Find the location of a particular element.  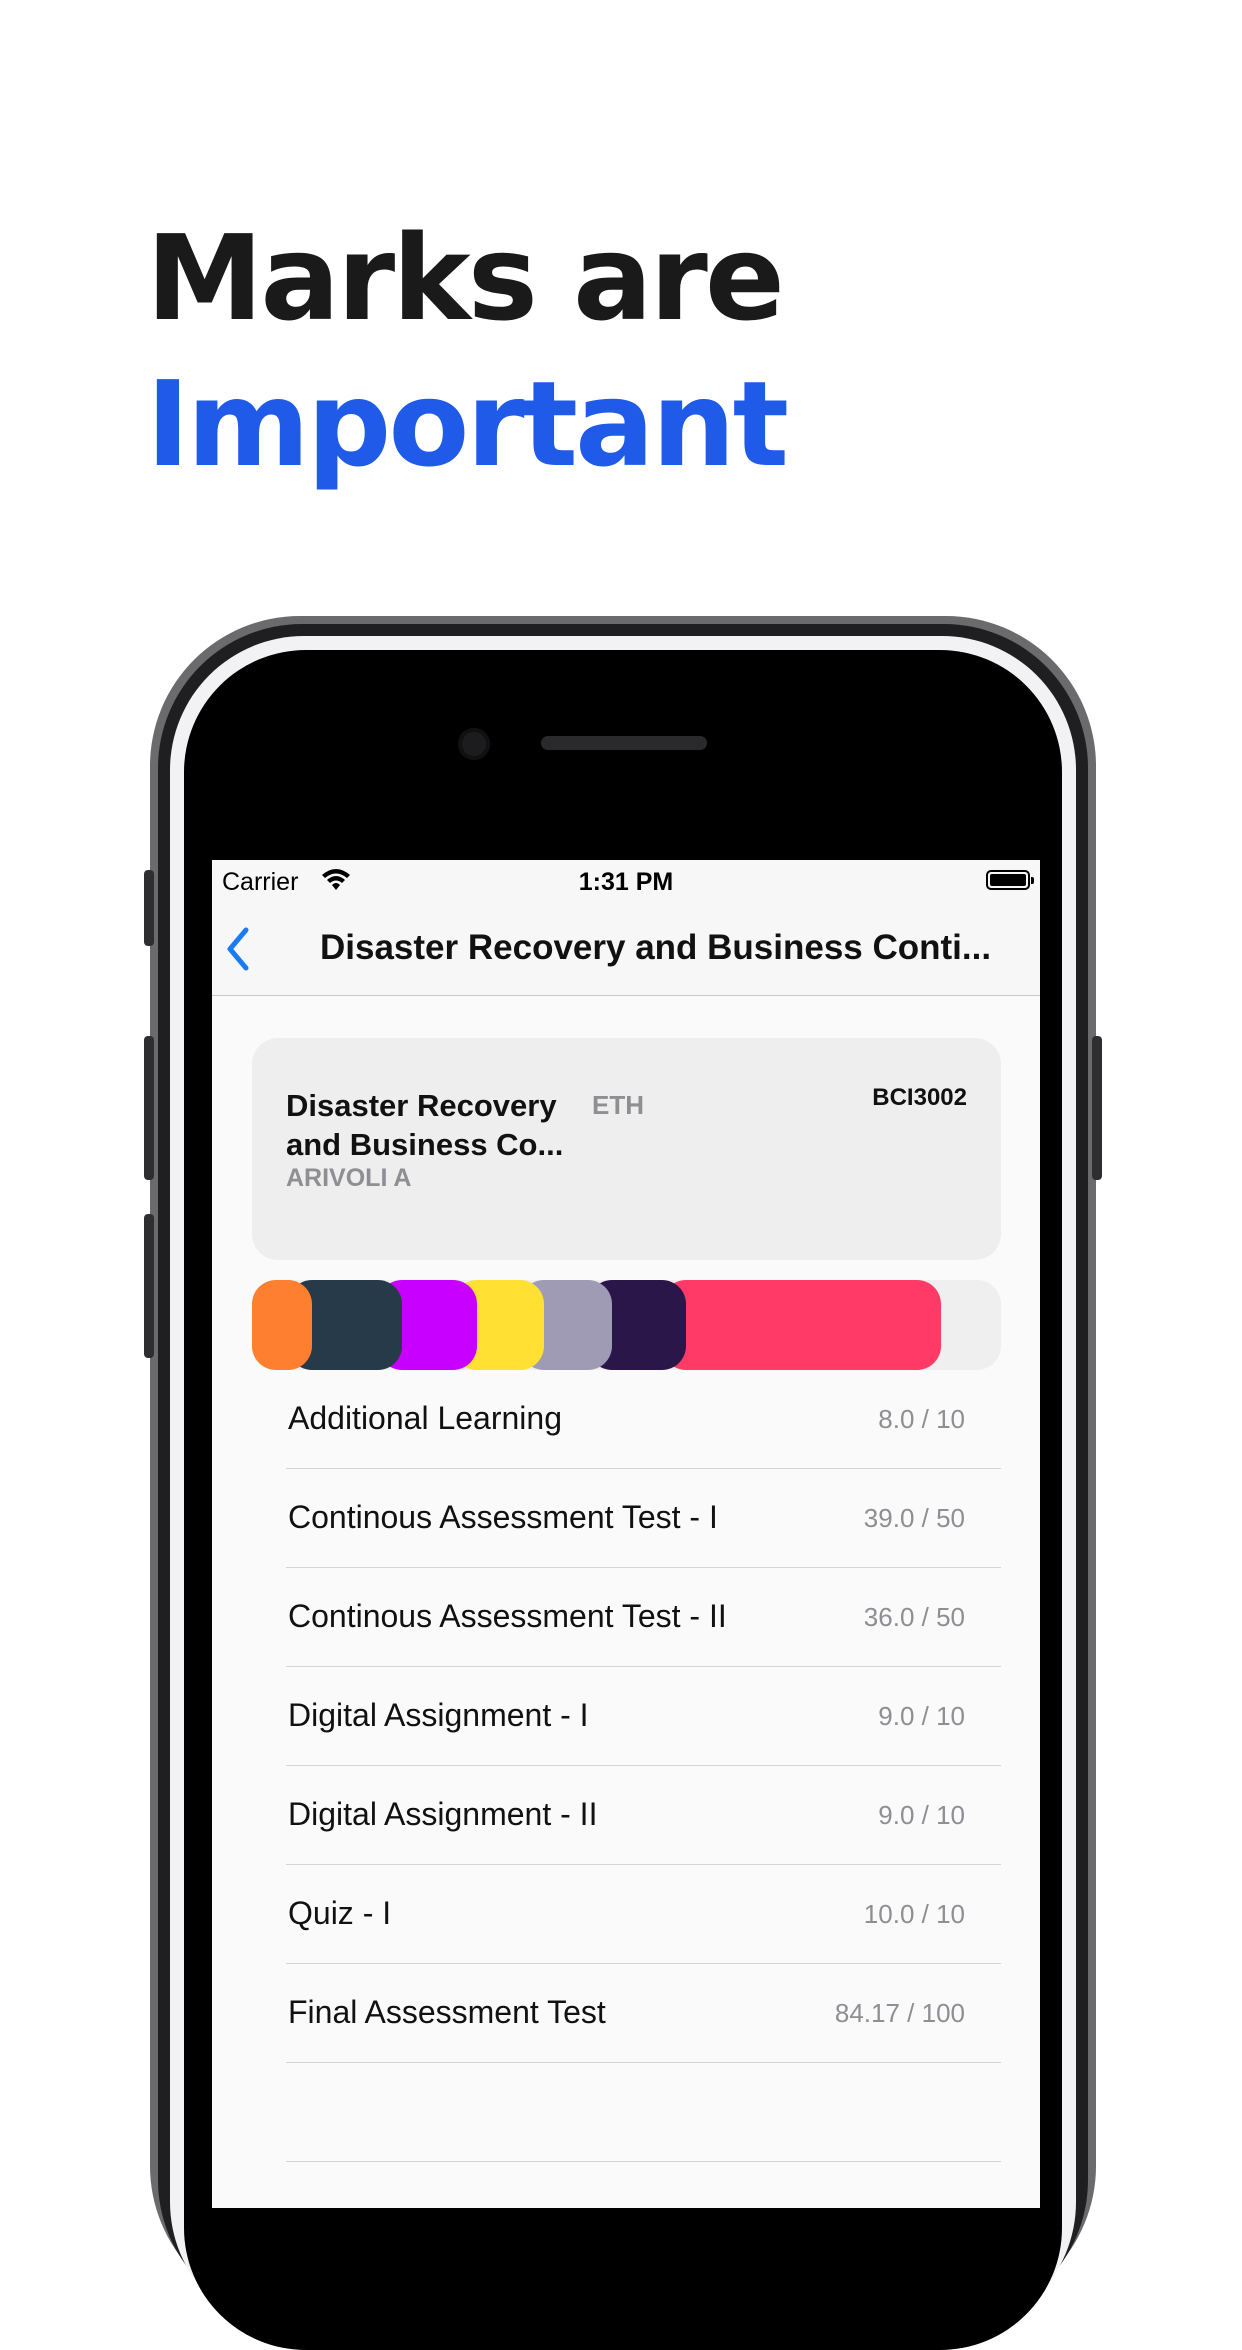

course-type-badge: ETH is located at coordinates (618, 1105).